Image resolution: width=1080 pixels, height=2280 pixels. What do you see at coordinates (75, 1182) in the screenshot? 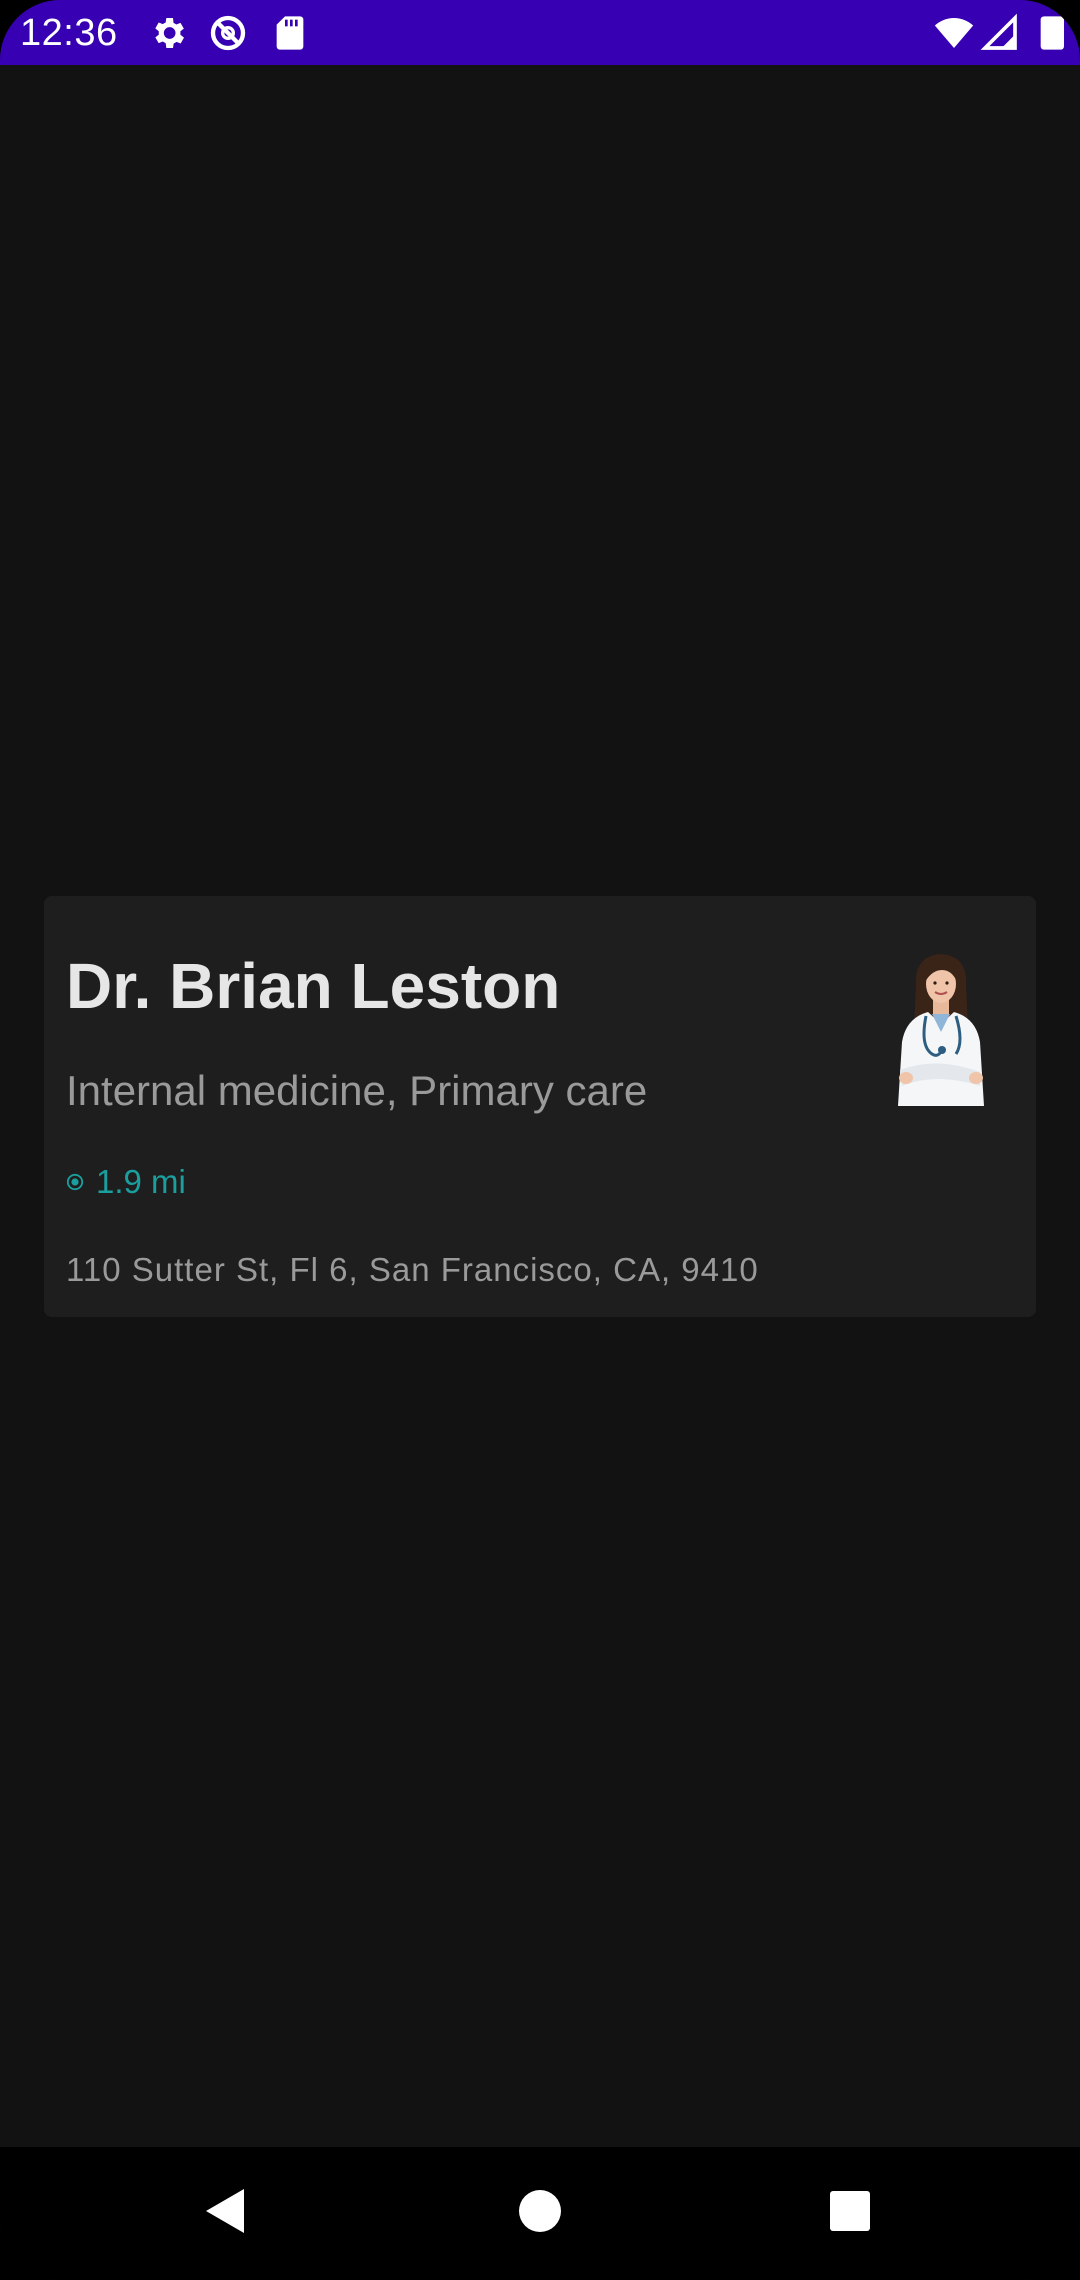
I see `location-dot-icon` at bounding box center [75, 1182].